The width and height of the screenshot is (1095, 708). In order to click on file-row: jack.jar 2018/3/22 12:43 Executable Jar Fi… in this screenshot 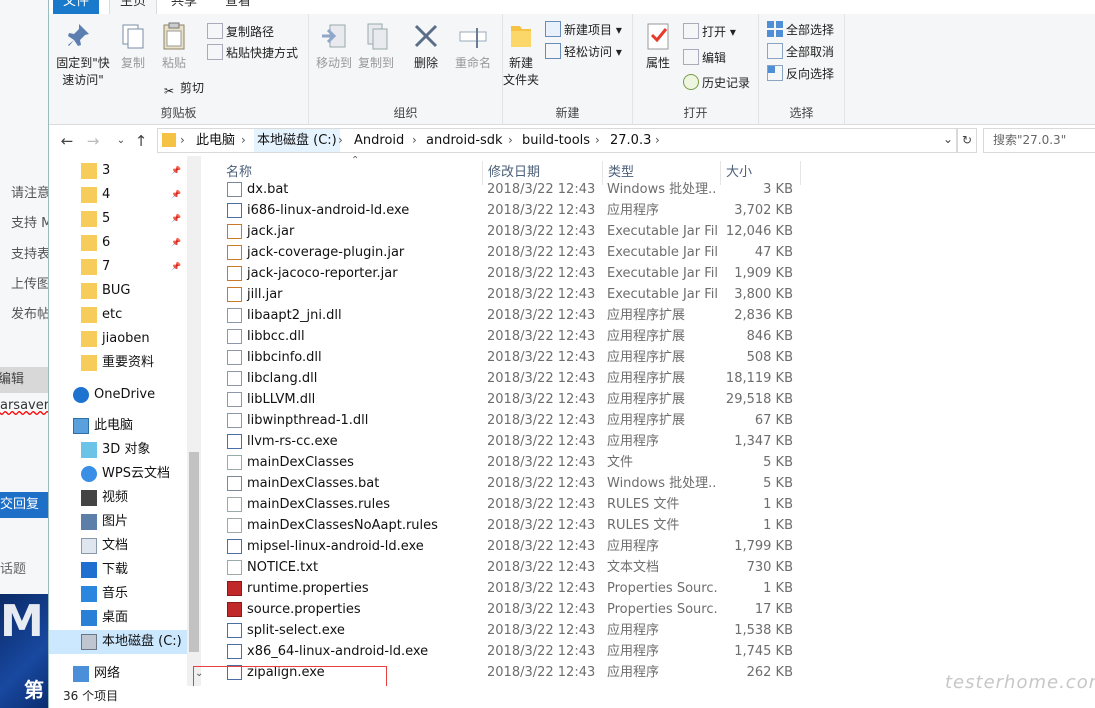, I will do `click(511, 231)`.